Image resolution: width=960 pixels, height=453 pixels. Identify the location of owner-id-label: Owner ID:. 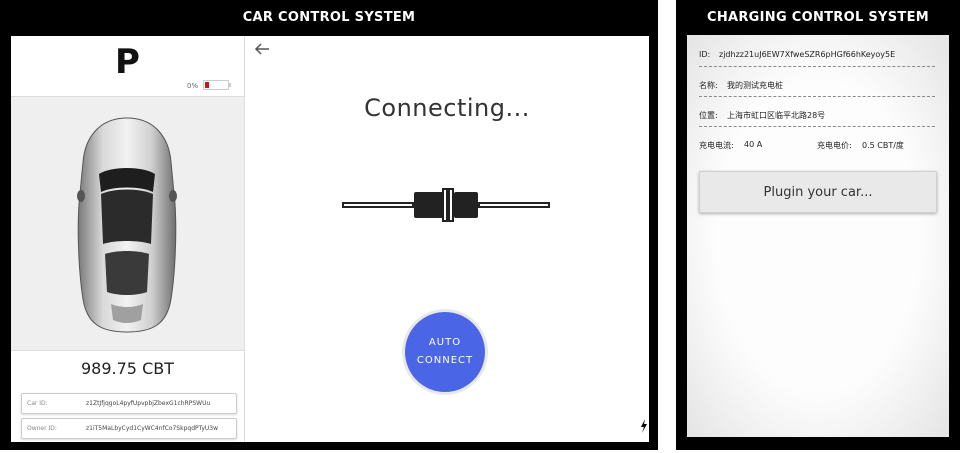
(42, 428).